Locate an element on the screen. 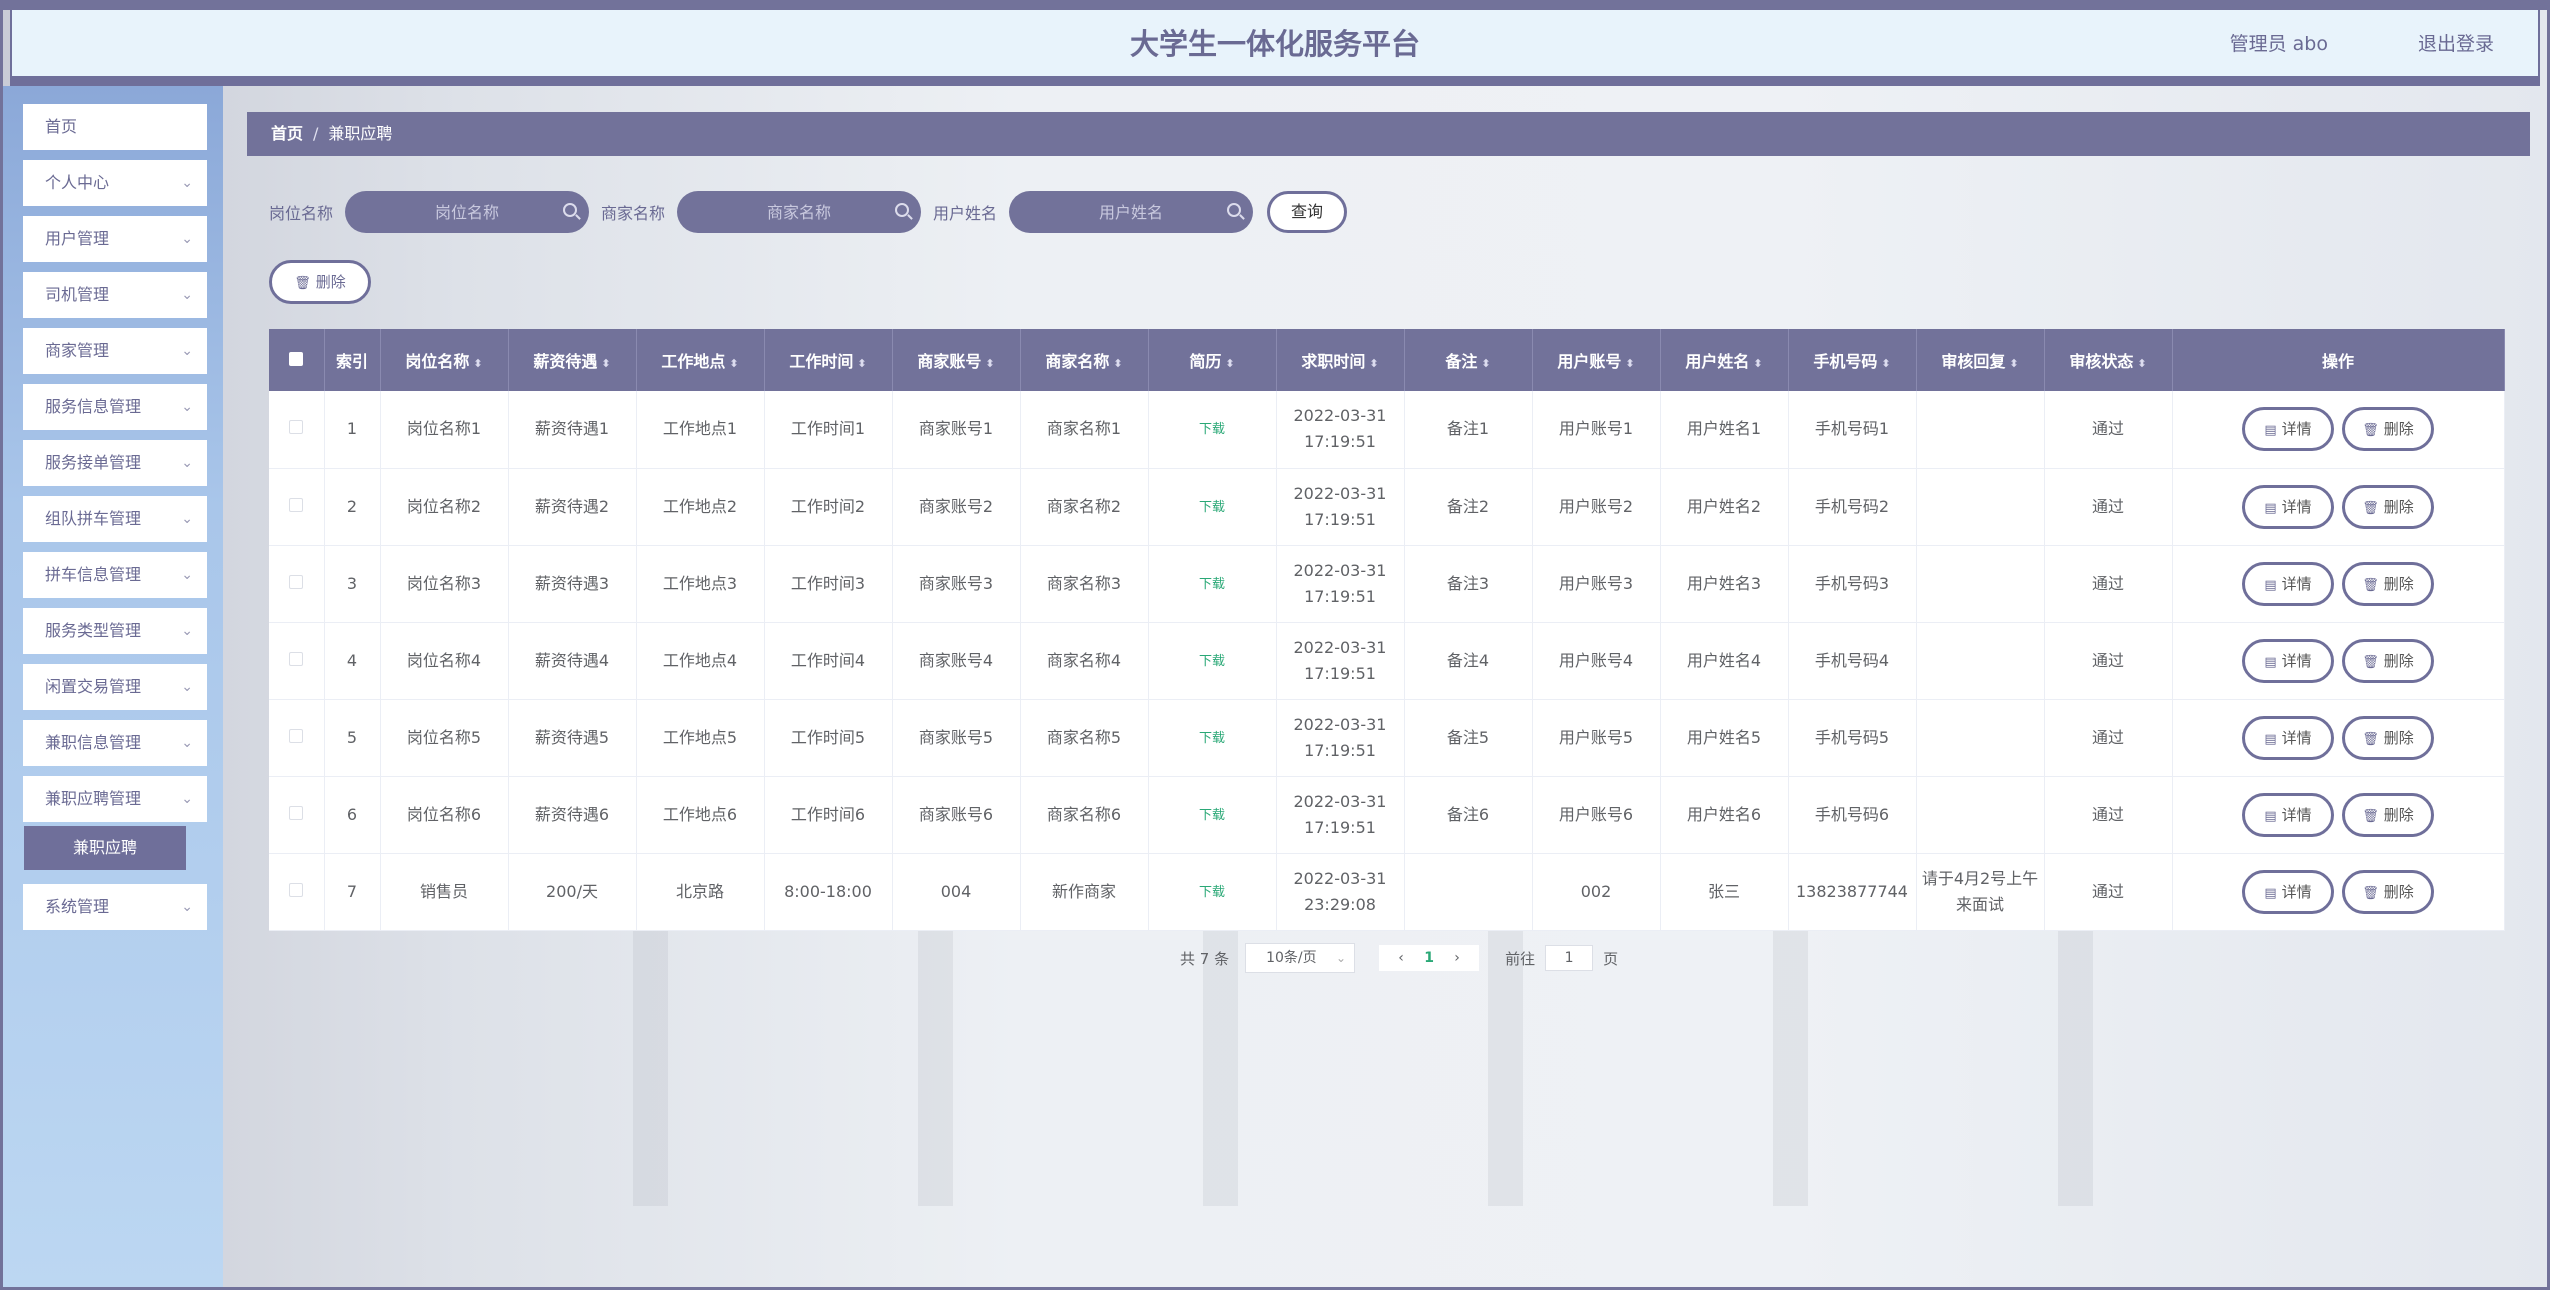  position-search-input is located at coordinates (467, 212).